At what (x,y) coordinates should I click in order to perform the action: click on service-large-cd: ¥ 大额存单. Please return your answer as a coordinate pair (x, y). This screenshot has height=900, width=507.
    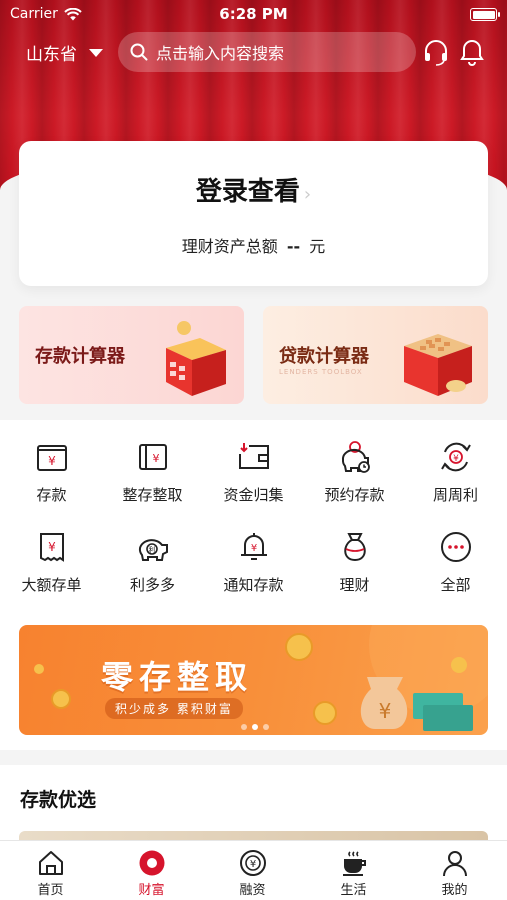
    Looking at the image, I should click on (51, 562).